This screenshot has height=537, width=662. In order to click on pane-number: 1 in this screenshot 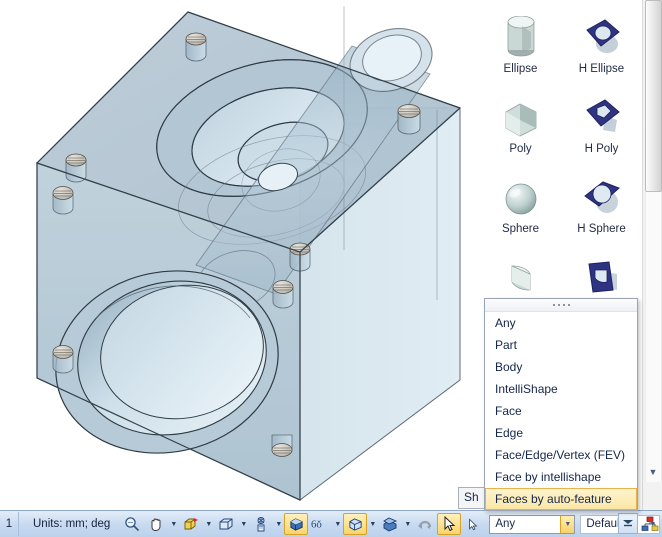, I will do `click(9, 524)`.